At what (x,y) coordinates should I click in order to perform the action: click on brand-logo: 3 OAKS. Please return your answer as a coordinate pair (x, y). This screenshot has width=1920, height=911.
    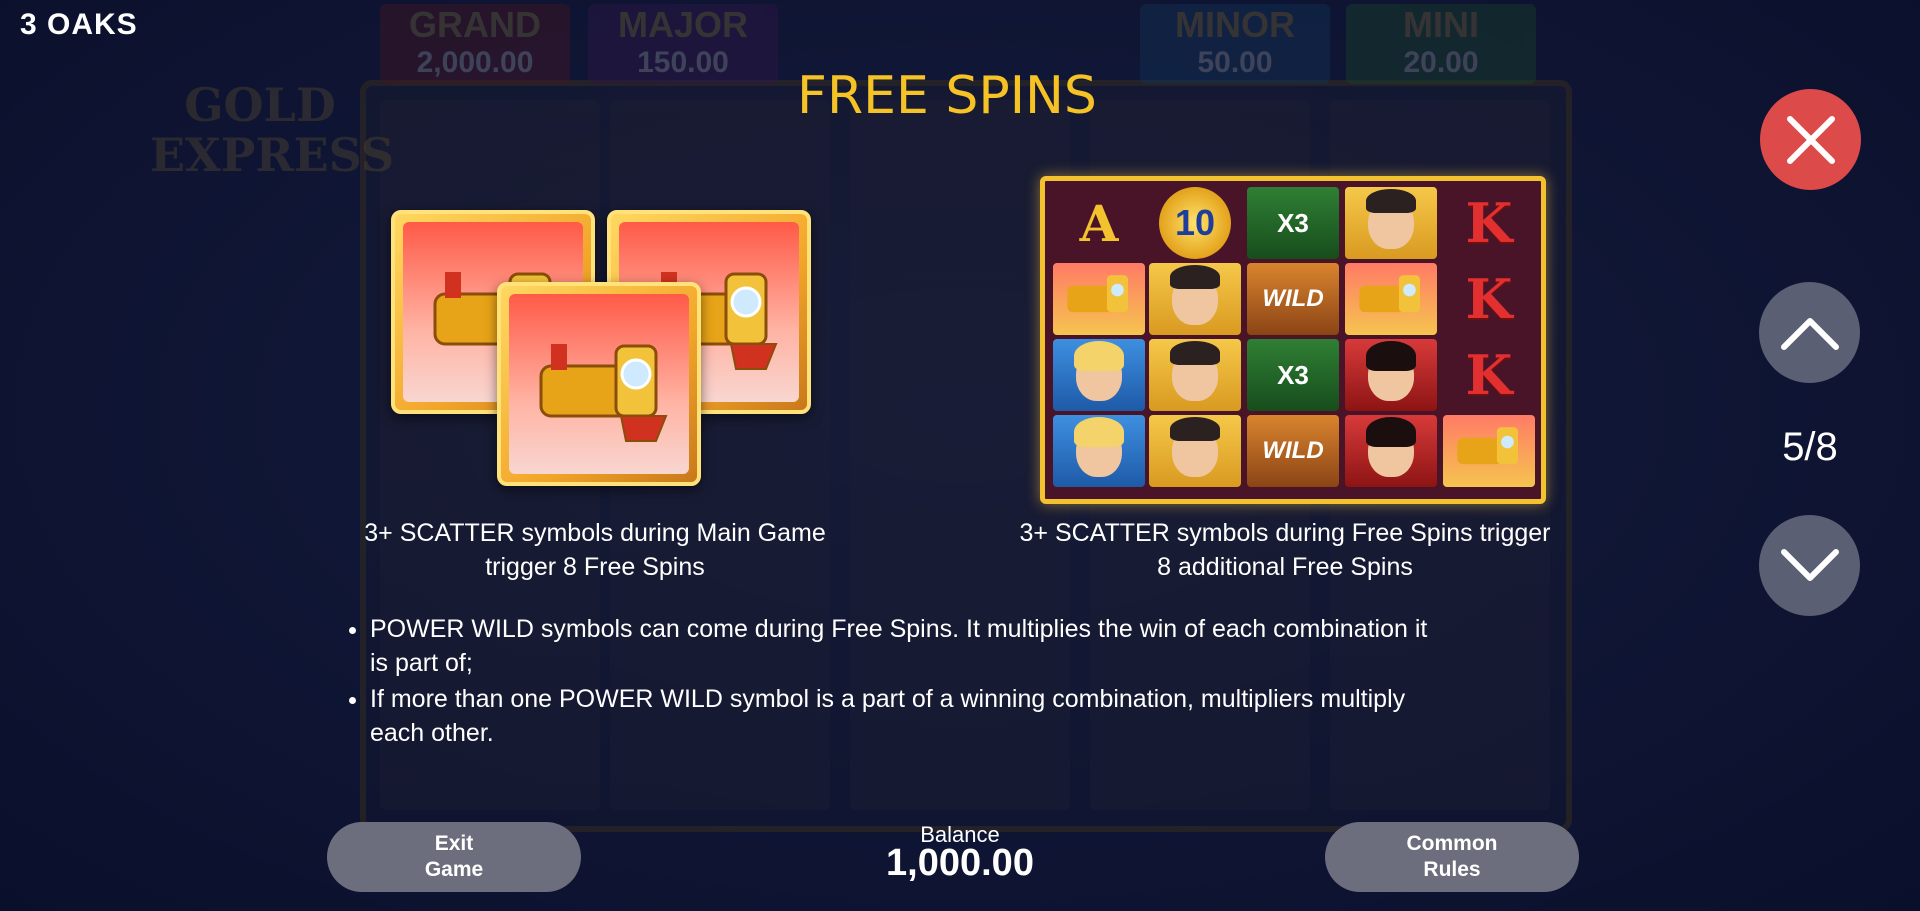
    Looking at the image, I should click on (79, 24).